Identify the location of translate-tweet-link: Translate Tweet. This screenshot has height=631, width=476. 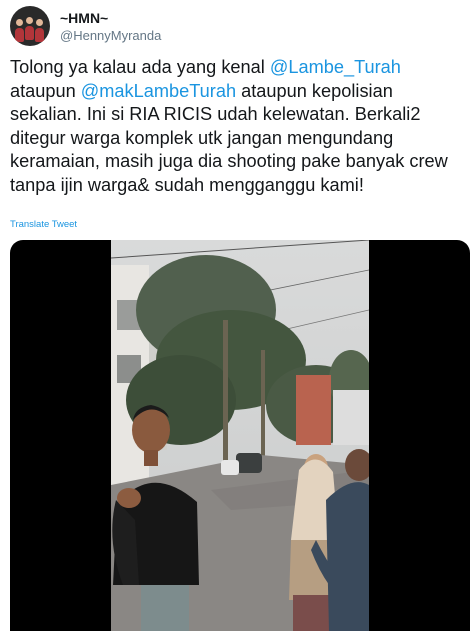
(43, 224).